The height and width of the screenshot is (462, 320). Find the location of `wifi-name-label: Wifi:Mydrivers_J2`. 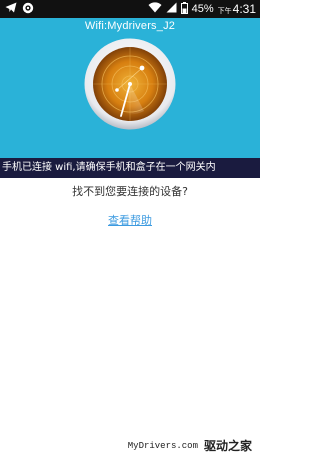

wifi-name-label: Wifi:Mydrivers_J2 is located at coordinates (130, 26).